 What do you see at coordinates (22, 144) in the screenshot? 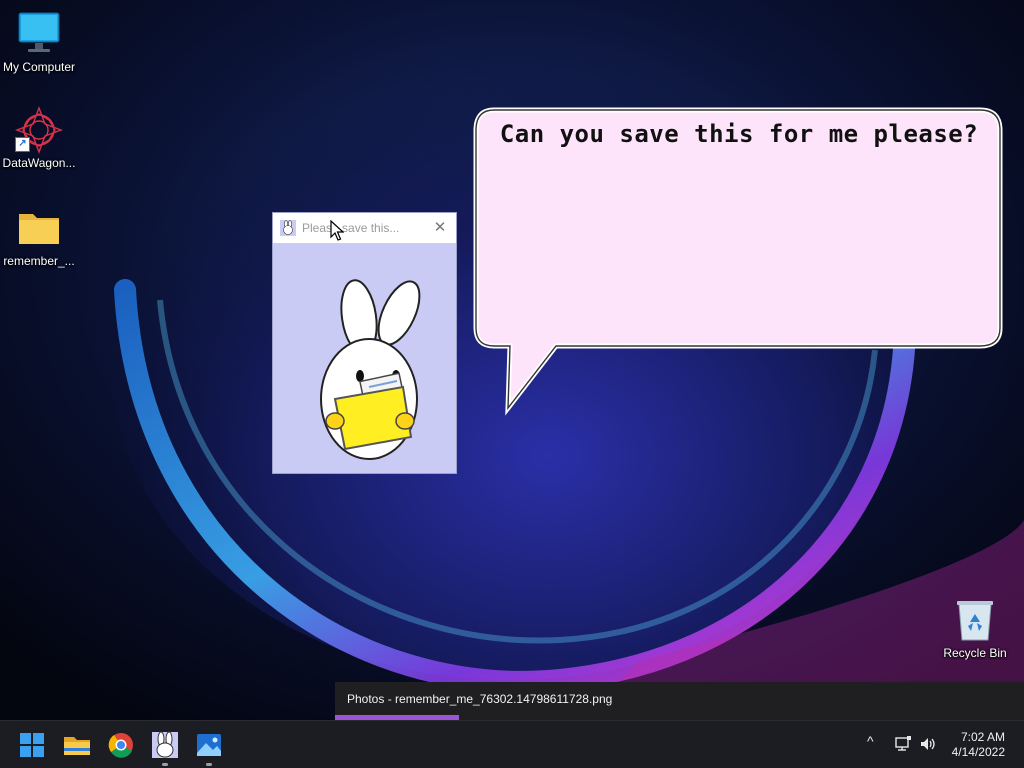
I see `shortcut-arrow-icon: ↗` at bounding box center [22, 144].